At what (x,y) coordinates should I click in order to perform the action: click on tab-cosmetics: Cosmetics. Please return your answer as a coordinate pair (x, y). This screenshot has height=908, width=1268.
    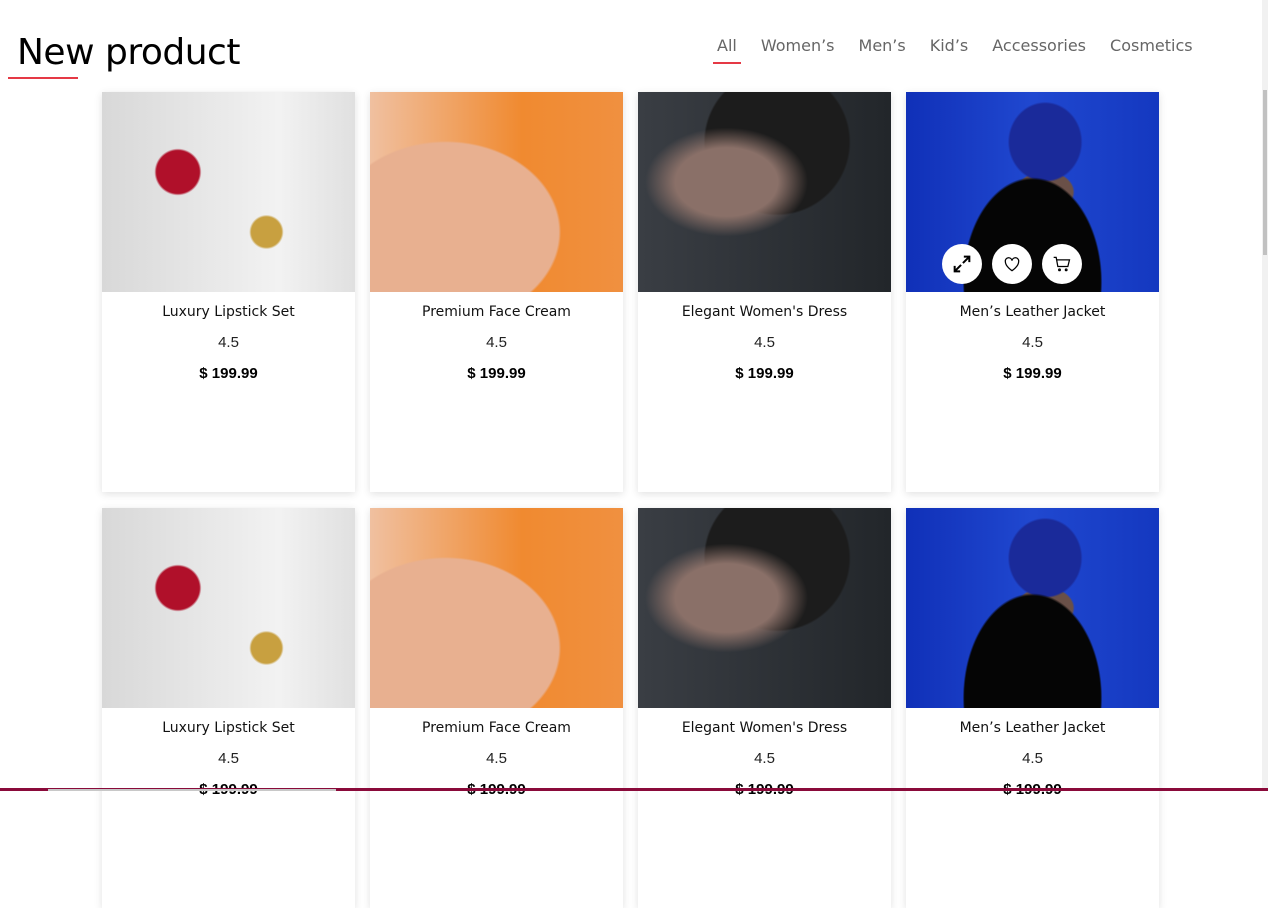
    Looking at the image, I should click on (1151, 45).